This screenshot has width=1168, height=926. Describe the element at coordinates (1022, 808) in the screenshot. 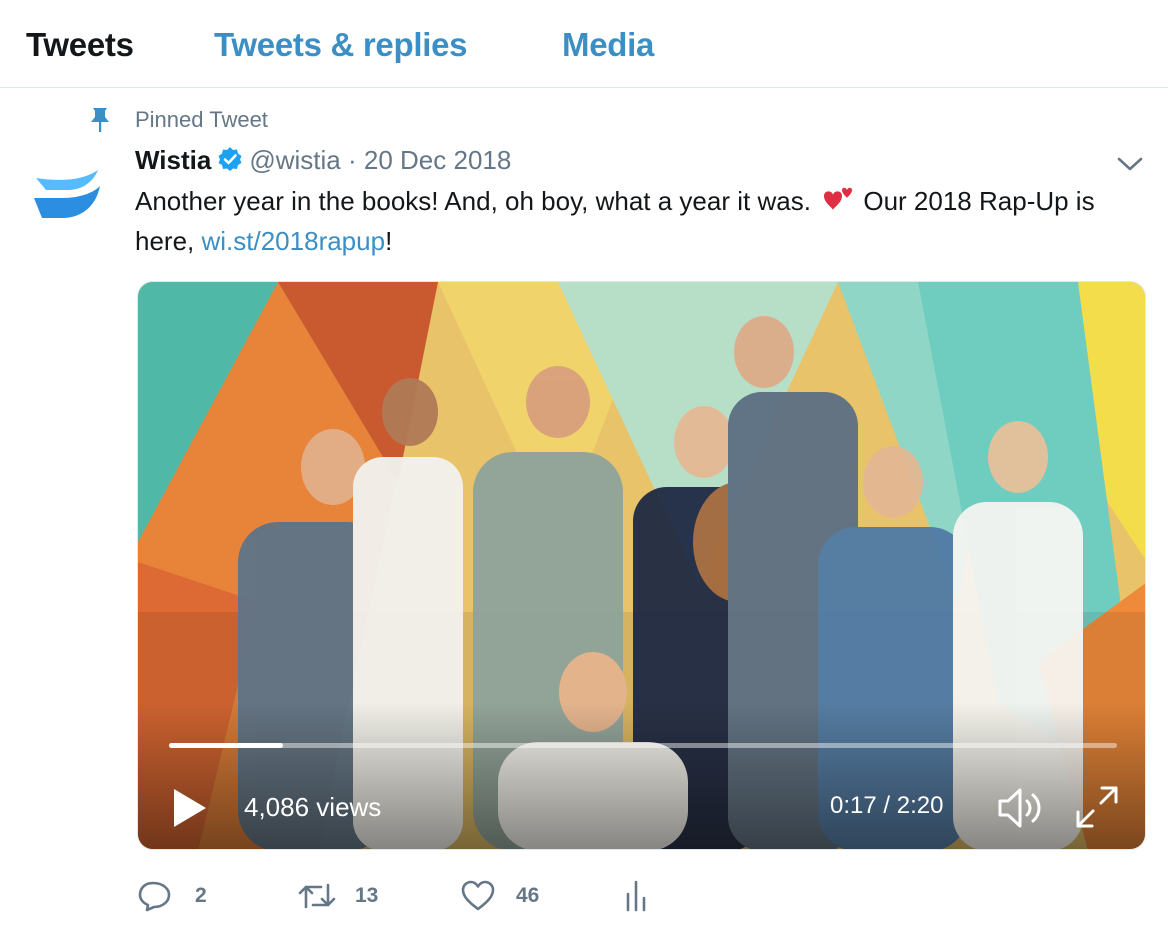

I see `volume-icon` at that location.